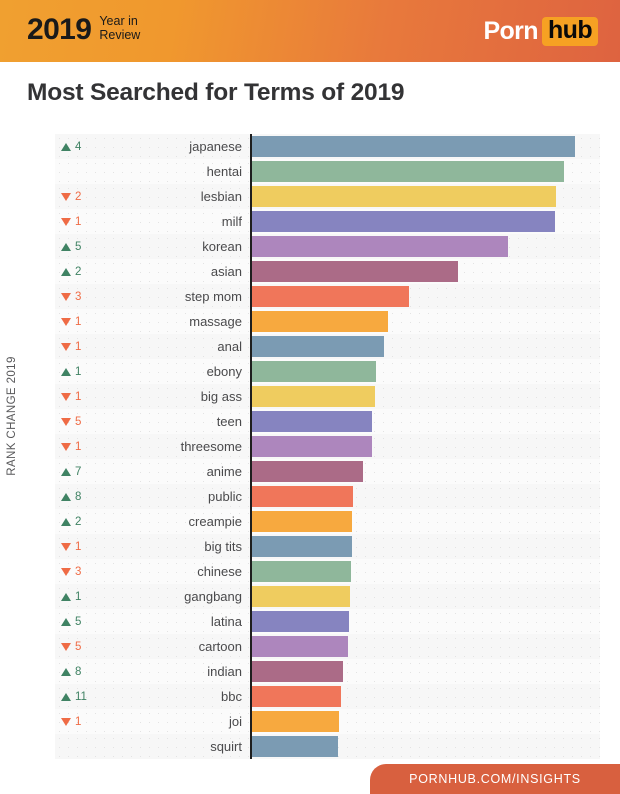  What do you see at coordinates (59, 29) in the screenshot?
I see `year-label: 2019` at bounding box center [59, 29].